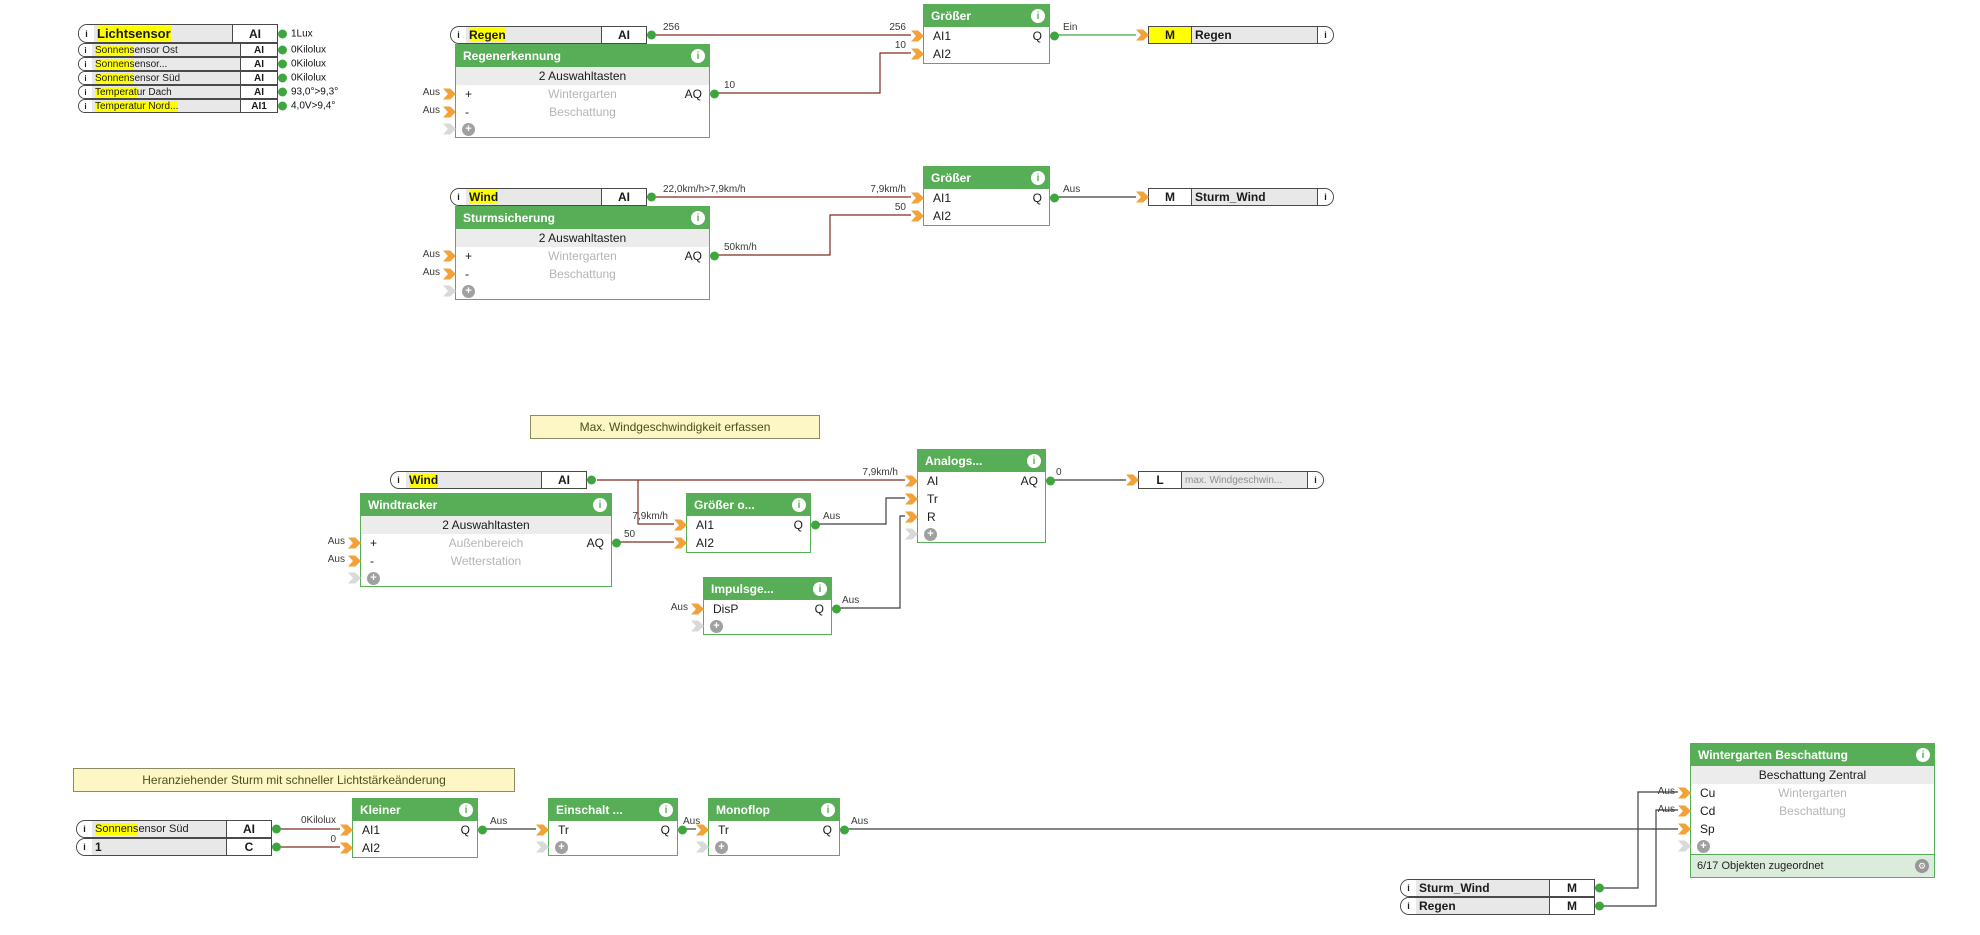 Image resolution: width=1980 pixels, height=935 pixels. What do you see at coordinates (195, 33) in the screenshot?
I see `lichtsensor: i Lichtsensor AI 1Lux` at bounding box center [195, 33].